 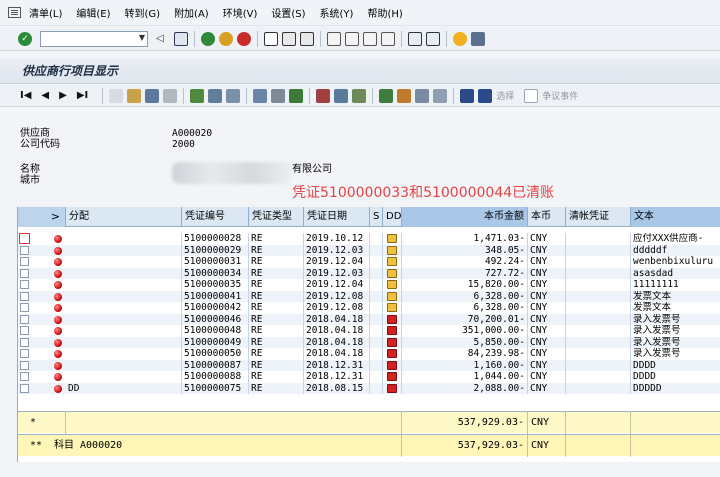 I want to click on copy-icon, so click(x=215, y=95).